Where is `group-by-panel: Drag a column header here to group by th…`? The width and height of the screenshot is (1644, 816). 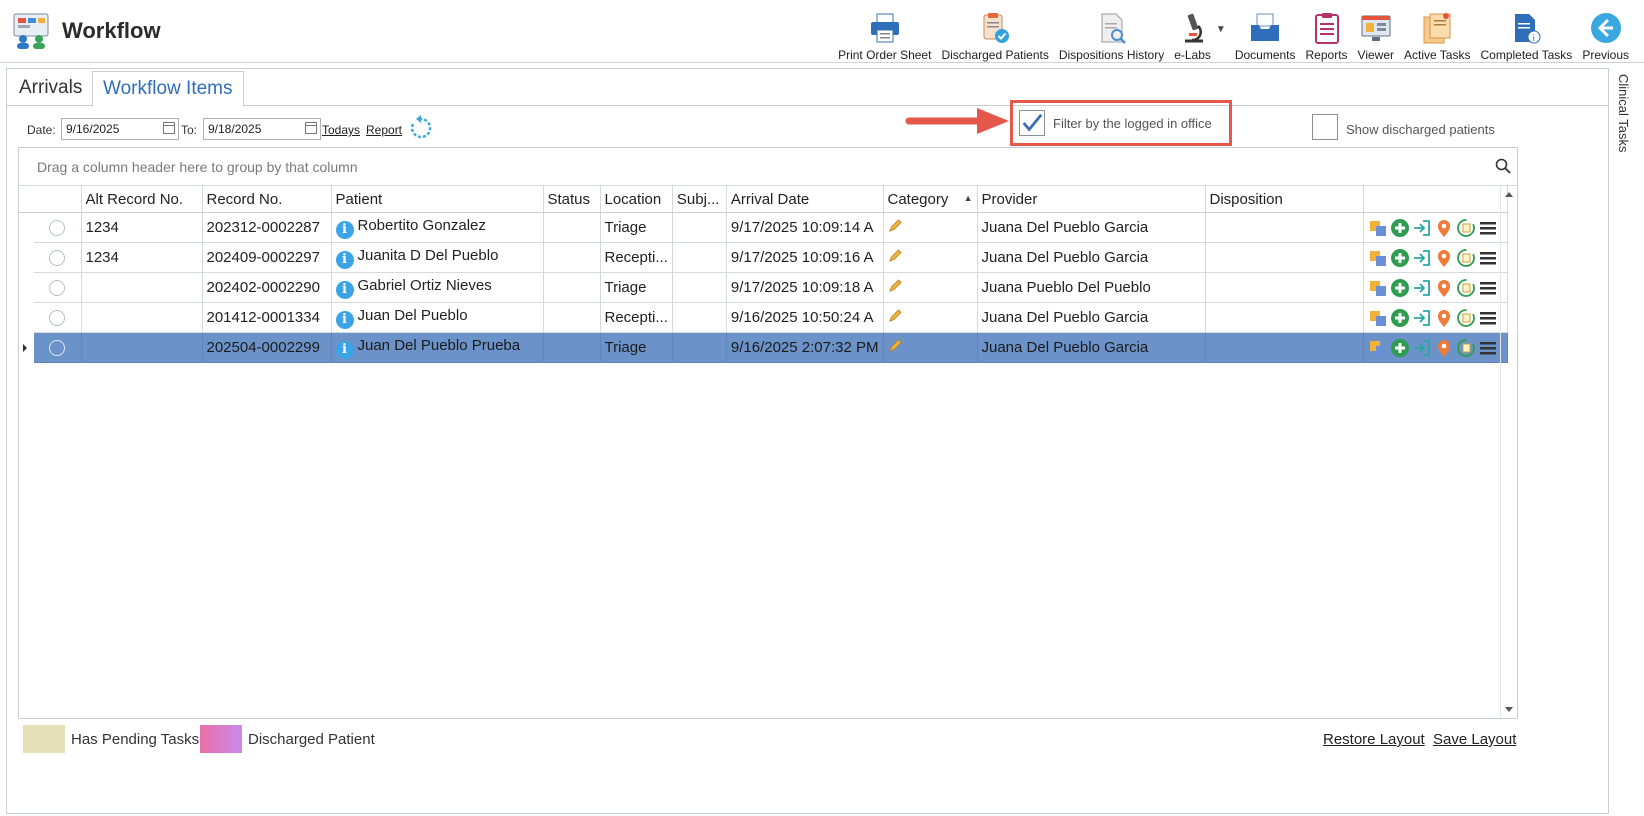 group-by-panel: Drag a column header here to group by th… is located at coordinates (768, 167).